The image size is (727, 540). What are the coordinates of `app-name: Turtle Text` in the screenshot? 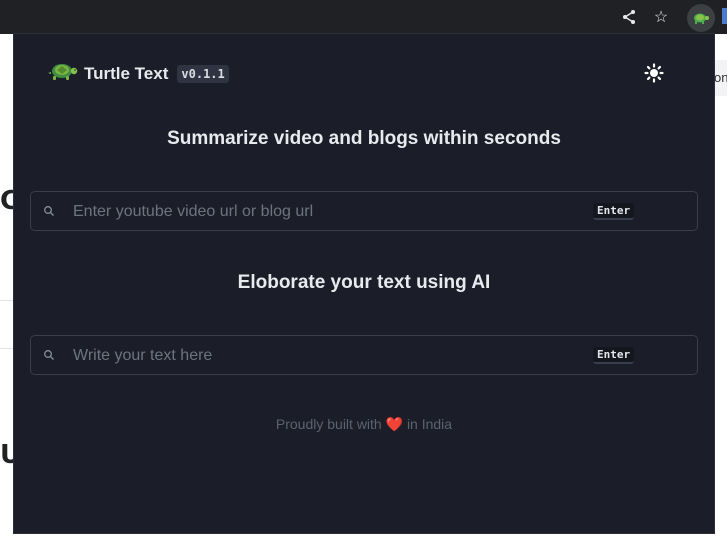 It's located at (126, 73).